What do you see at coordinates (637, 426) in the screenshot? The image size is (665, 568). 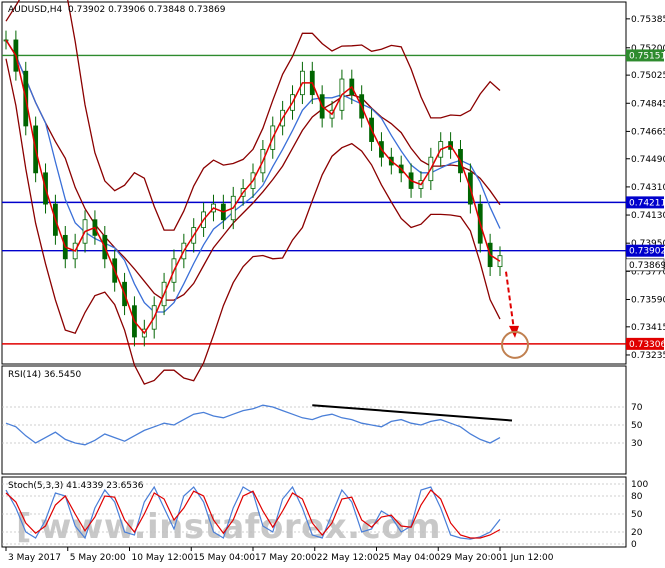 I see `rsi-level-label: 50` at bounding box center [637, 426].